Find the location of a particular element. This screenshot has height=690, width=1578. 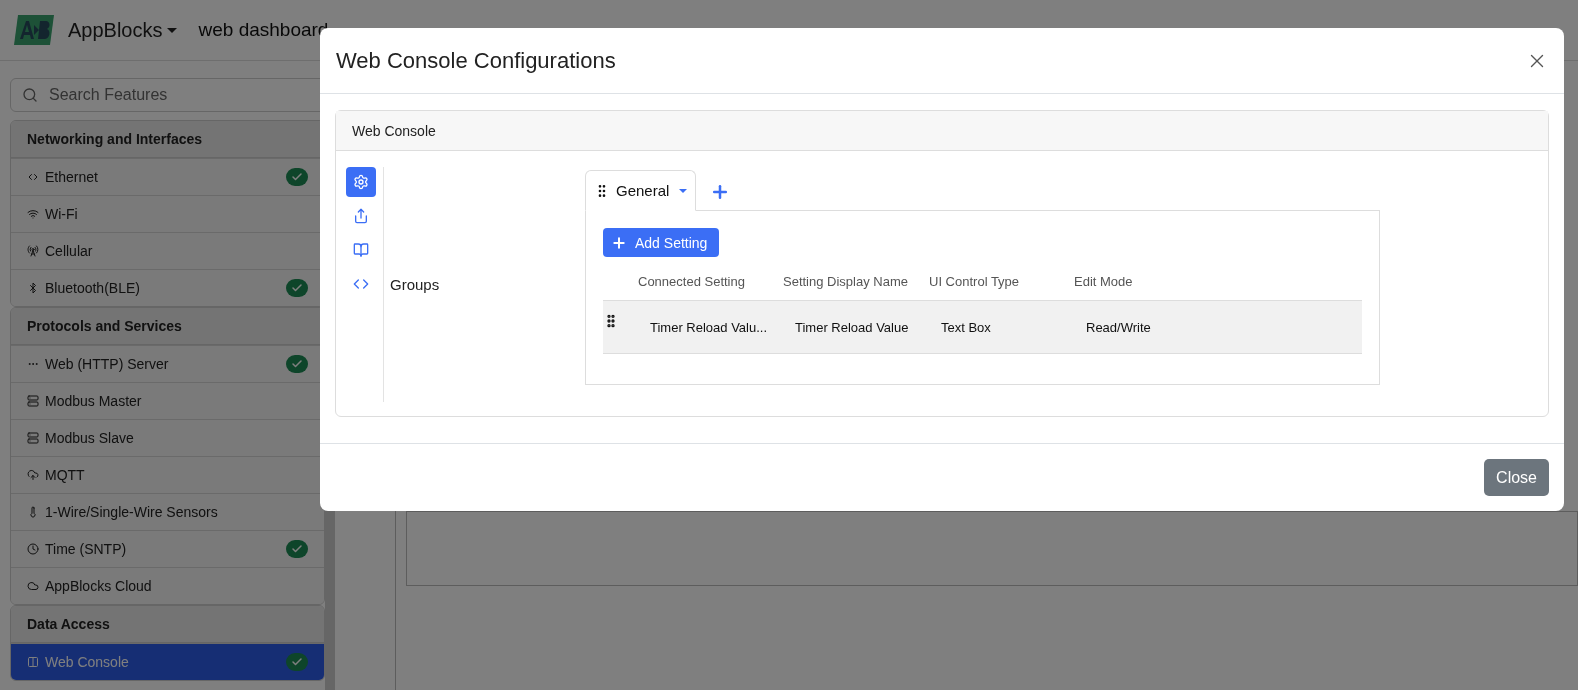

logo-icon is located at coordinates (34, 30).